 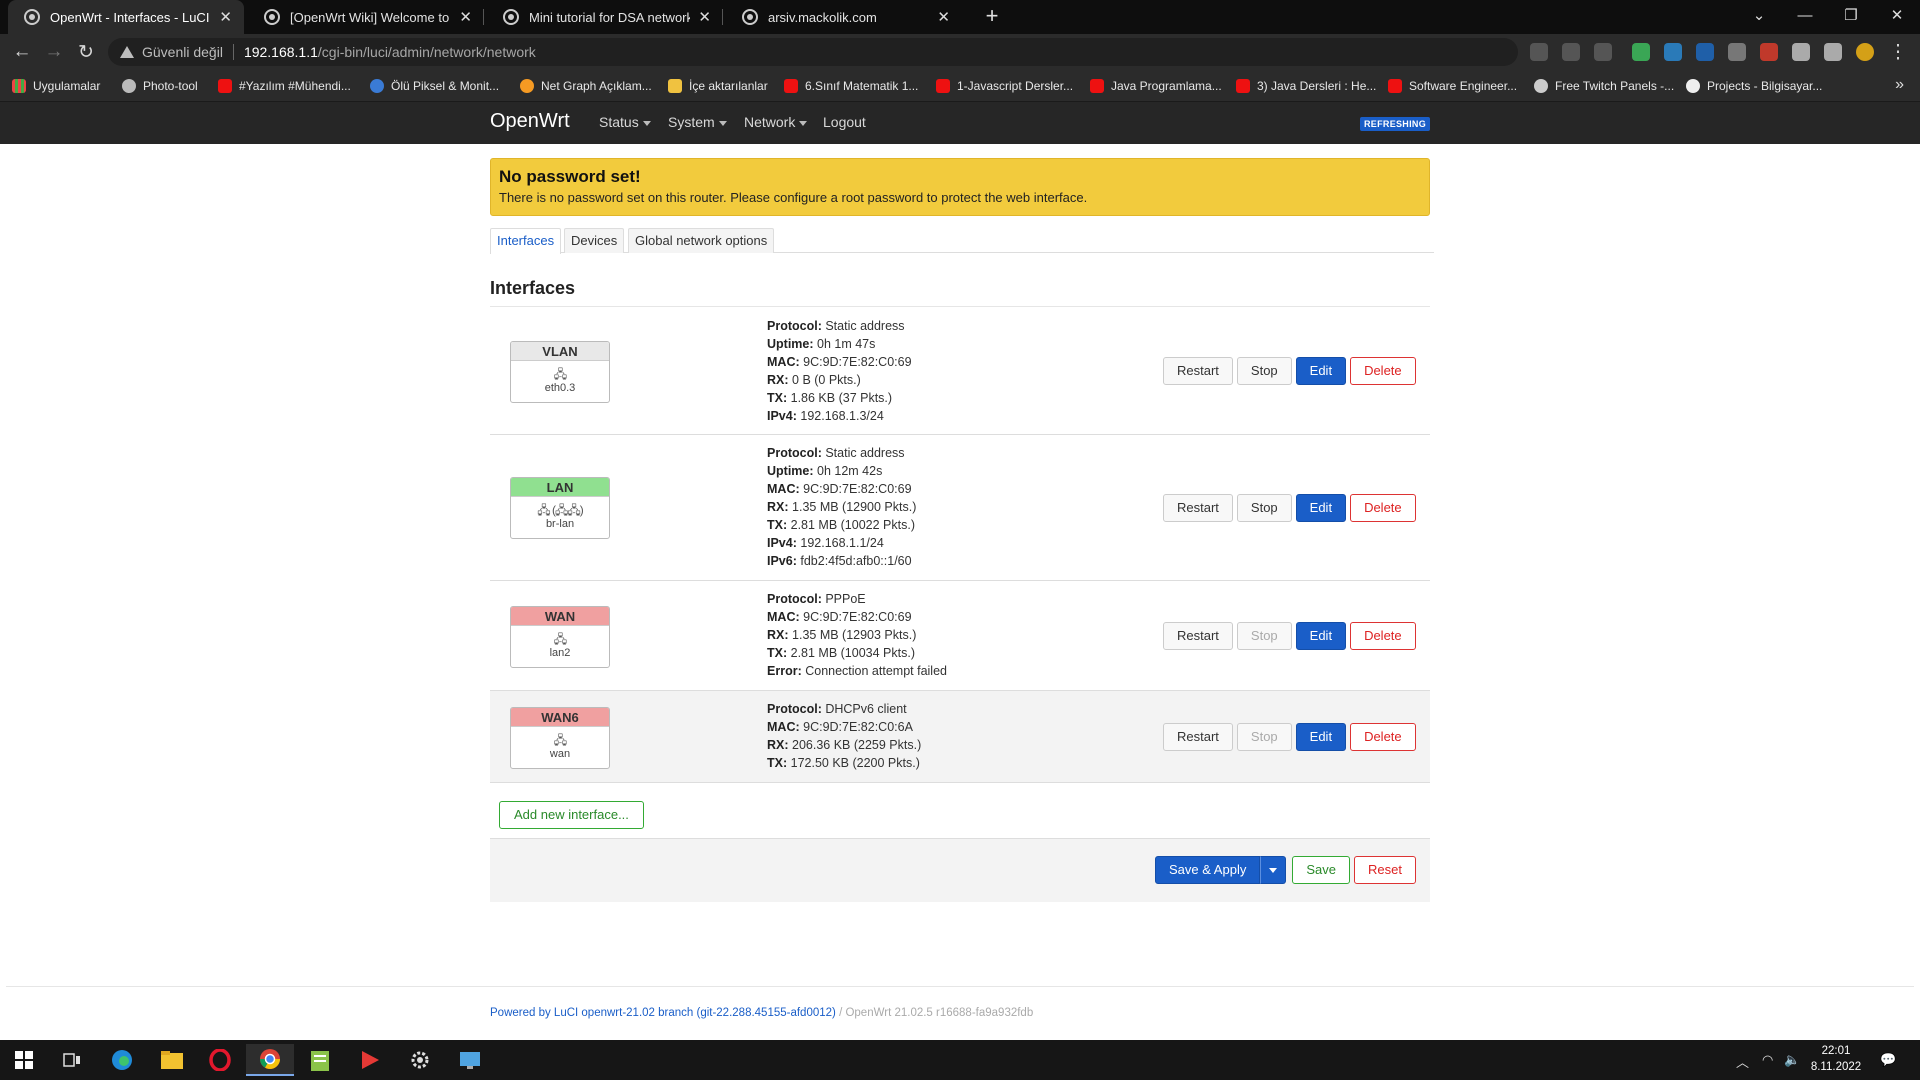 I want to click on browser-tab: OpenWrt - Interfaces - LuCI ✕, so click(x=126, y=17).